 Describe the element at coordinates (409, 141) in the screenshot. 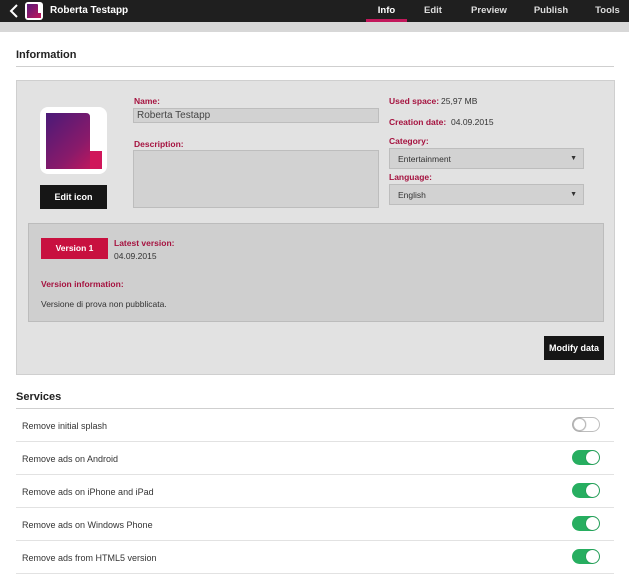

I see `category-label: Category:` at that location.